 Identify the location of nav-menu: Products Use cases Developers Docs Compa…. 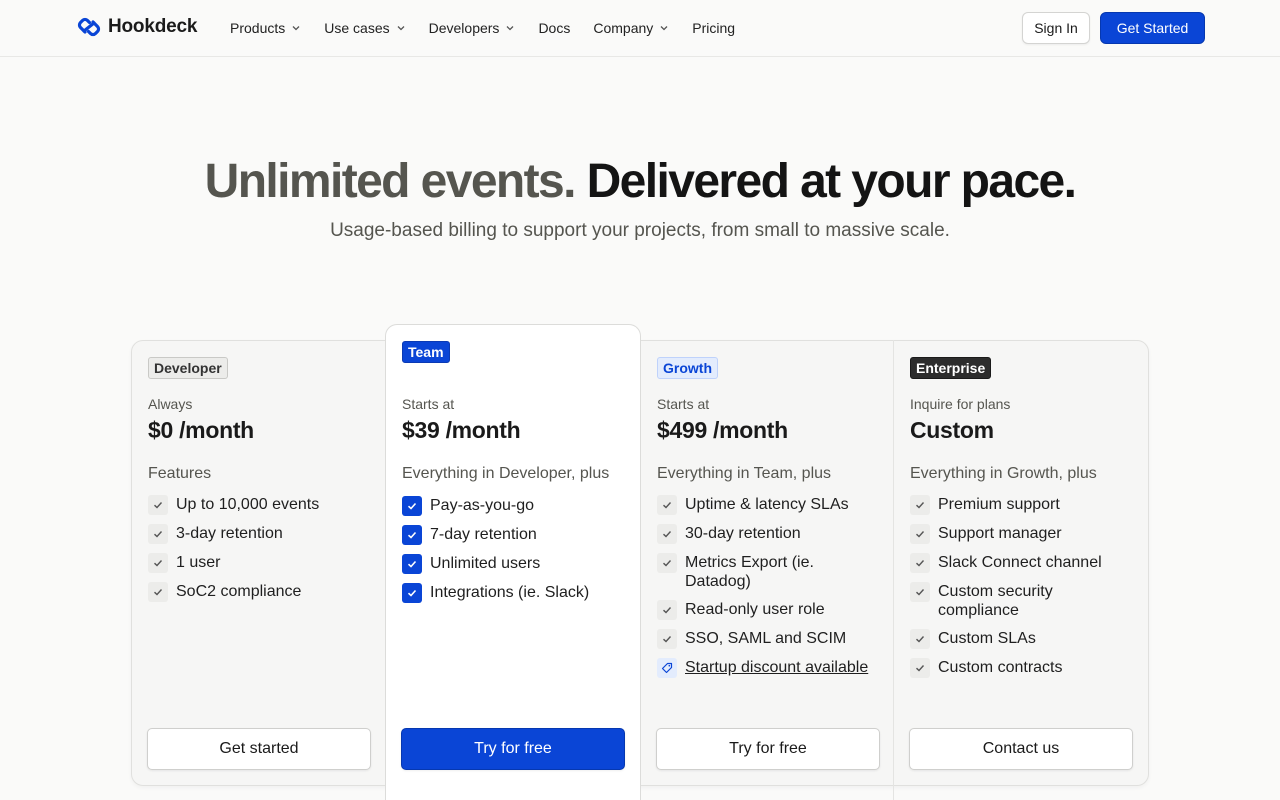
(494, 28).